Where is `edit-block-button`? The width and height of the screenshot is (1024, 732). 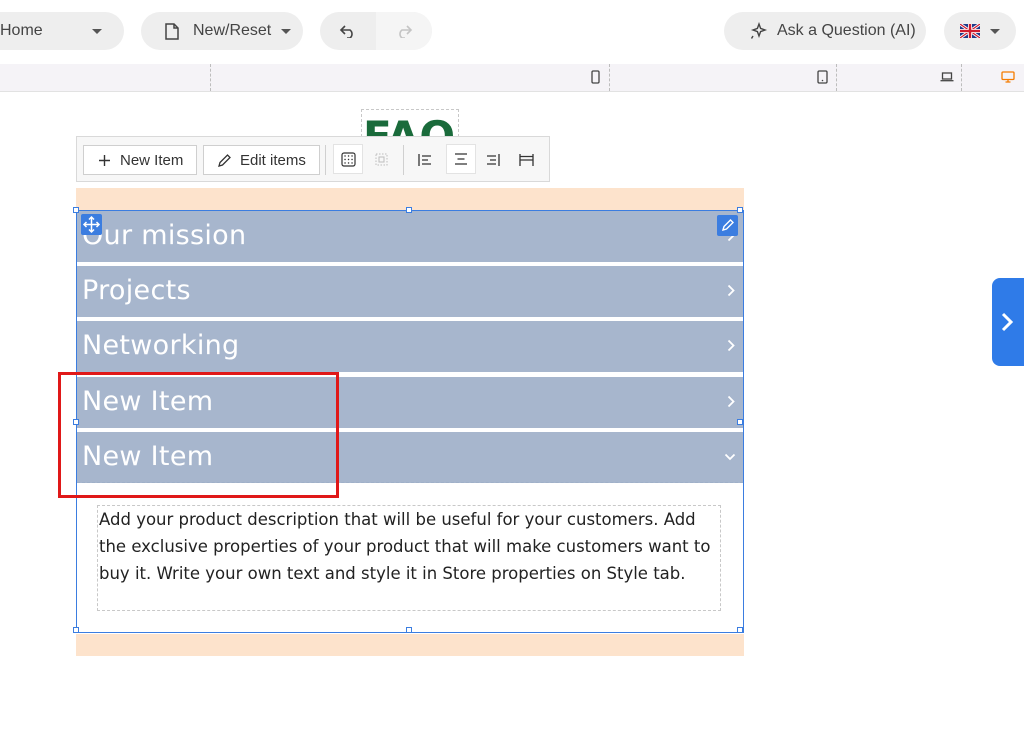
edit-block-button is located at coordinates (727, 225).